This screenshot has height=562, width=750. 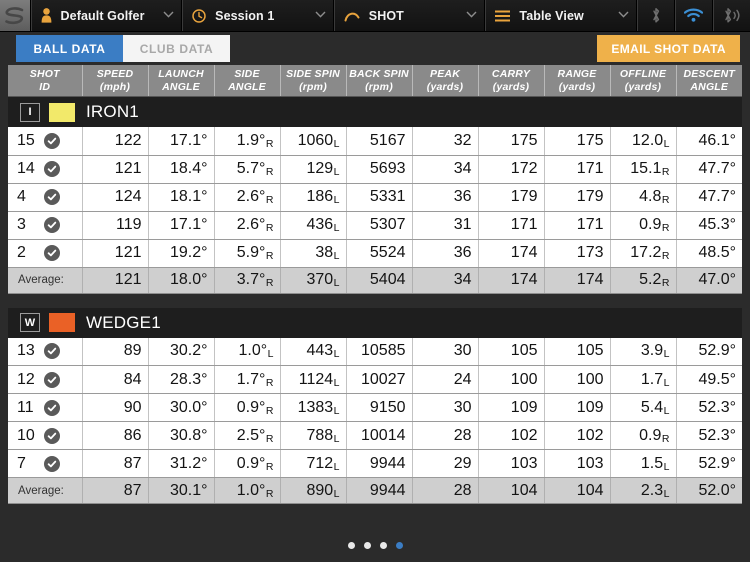 I want to click on shot-selector: SHOT, so click(x=410, y=15).